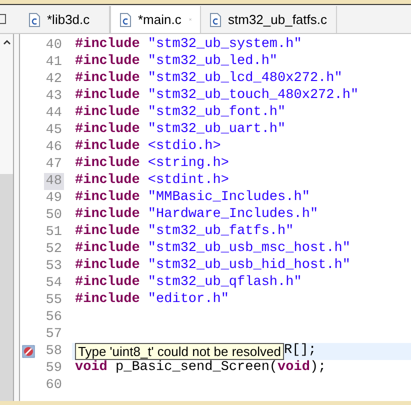 This screenshot has height=405, width=411. I want to click on code-line: #include "editor.h", so click(152, 300).